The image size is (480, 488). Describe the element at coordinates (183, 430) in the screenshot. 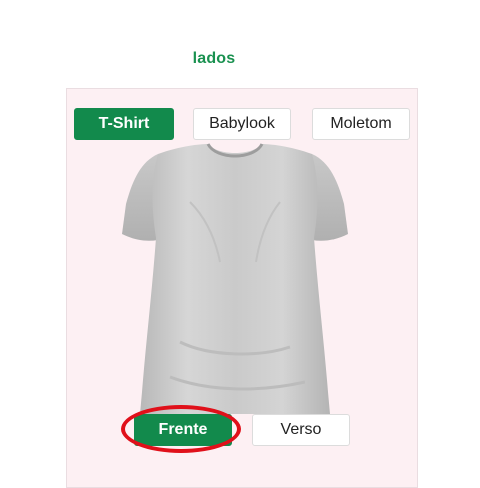

I see `front-side-button: Frente` at that location.